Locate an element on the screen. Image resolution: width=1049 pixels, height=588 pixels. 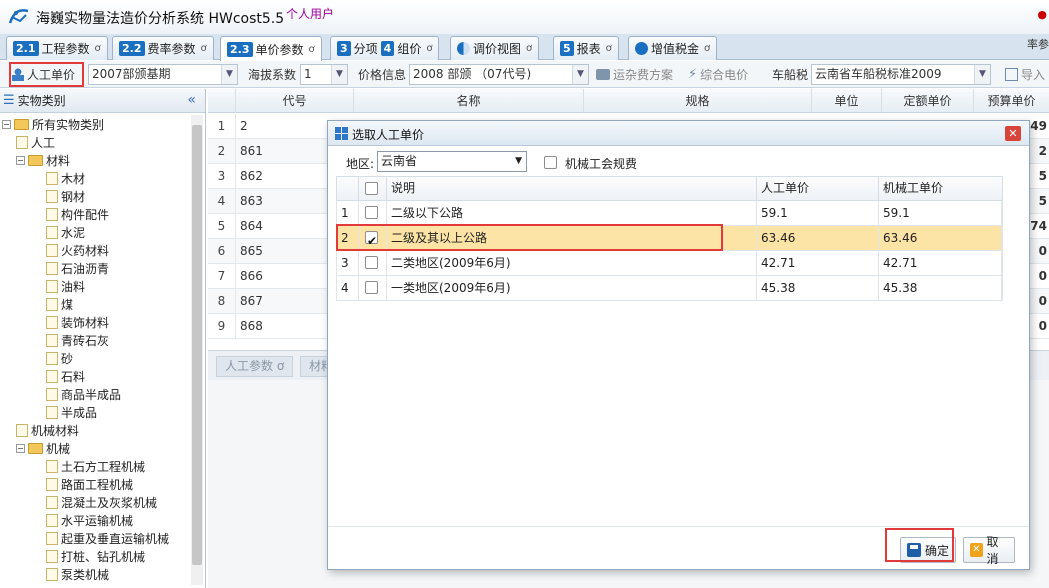
row-code: 867 is located at coordinates (251, 301).